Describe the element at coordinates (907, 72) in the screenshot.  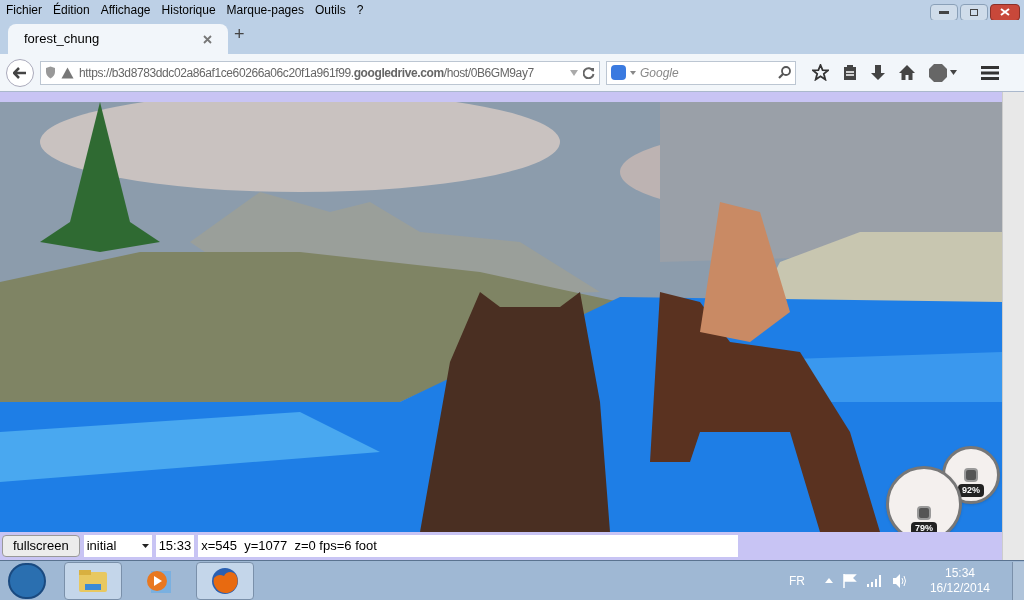
I see `home-icon` at that location.